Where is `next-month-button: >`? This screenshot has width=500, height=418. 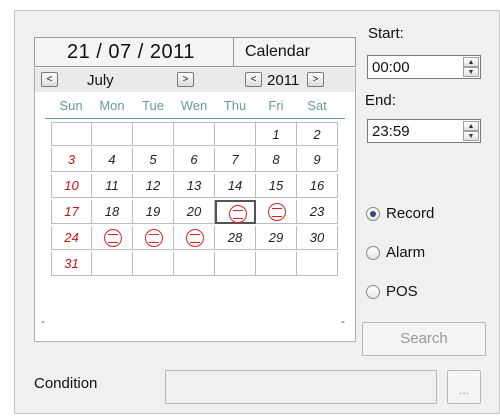
next-month-button: > is located at coordinates (185, 79).